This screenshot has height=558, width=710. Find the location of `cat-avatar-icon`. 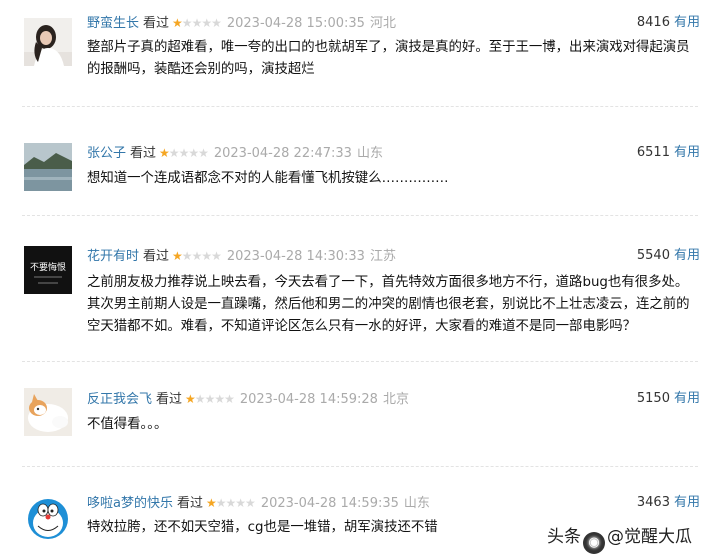

cat-avatar-icon is located at coordinates (48, 412).